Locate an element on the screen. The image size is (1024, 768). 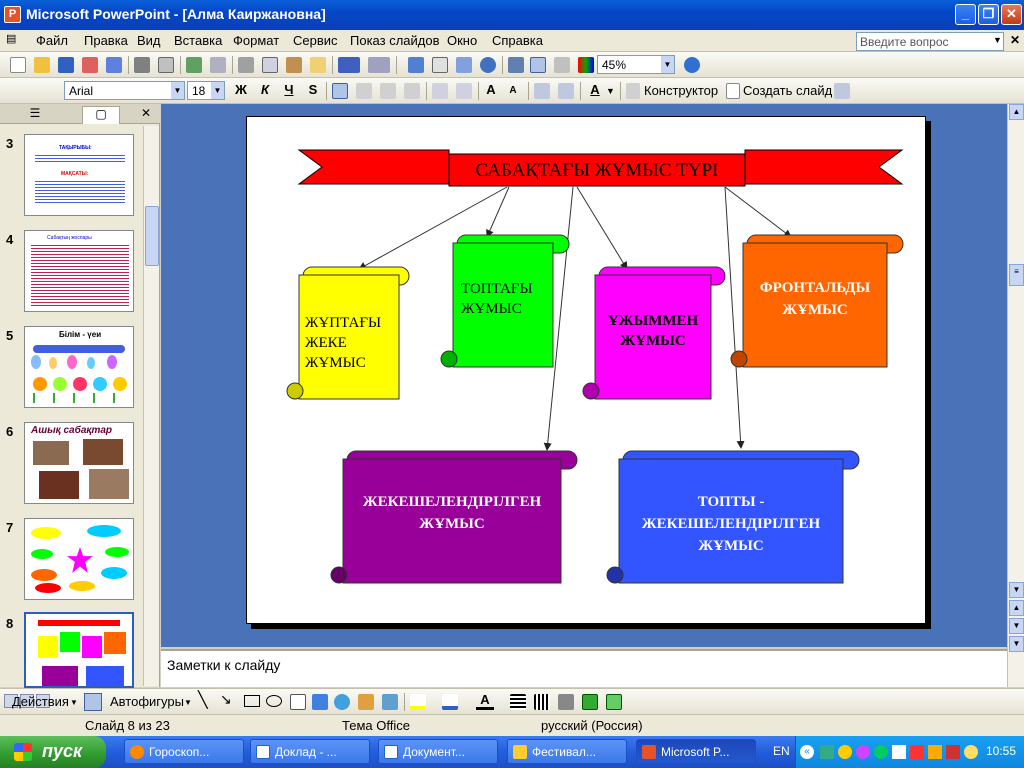
slides-tab: ▢ is located at coordinates (101, 115).